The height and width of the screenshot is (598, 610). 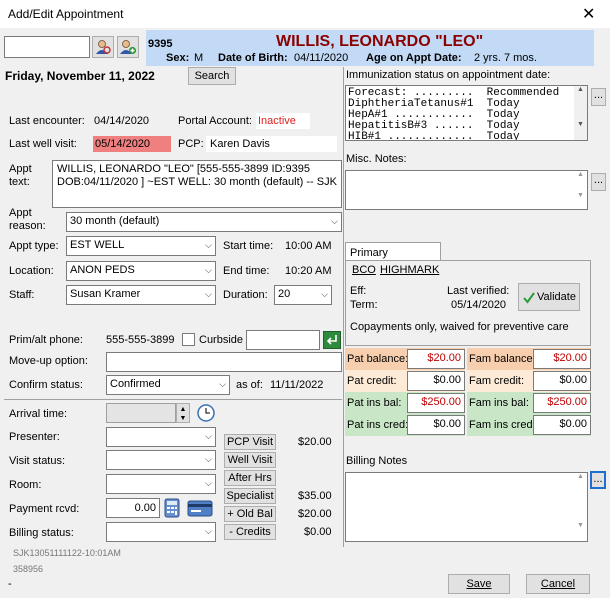 What do you see at coordinates (206, 413) in the screenshot?
I see `clock-button` at bounding box center [206, 413].